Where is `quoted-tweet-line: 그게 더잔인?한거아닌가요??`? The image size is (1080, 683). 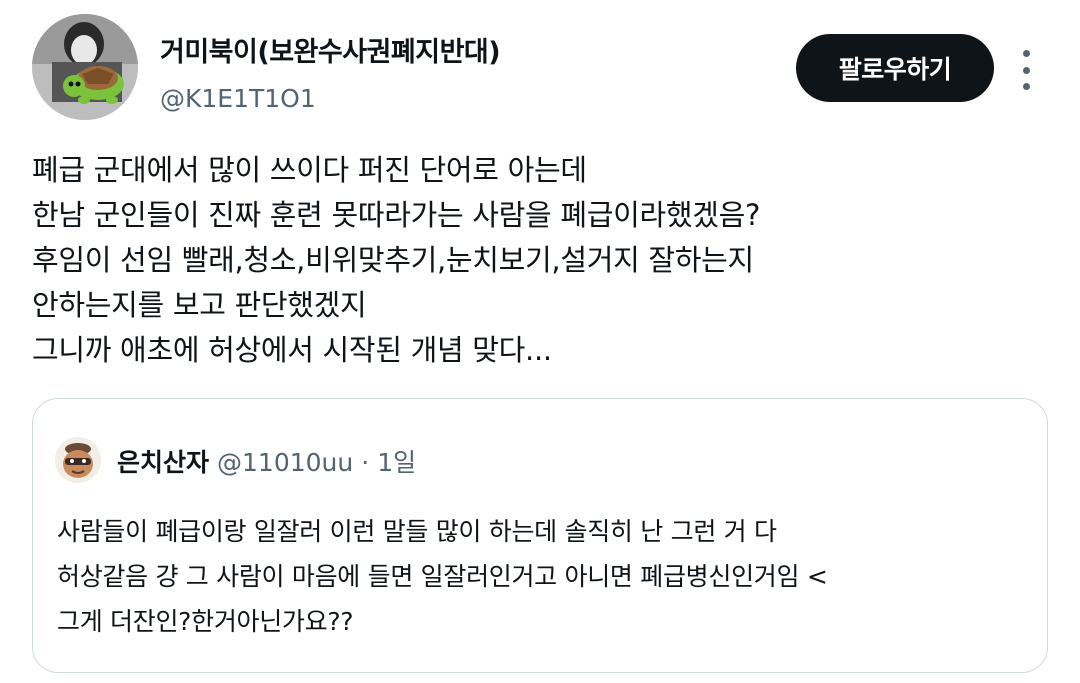
quoted-tweet-line: 그게 더잔인?한거아닌가요?? is located at coordinates (205, 621).